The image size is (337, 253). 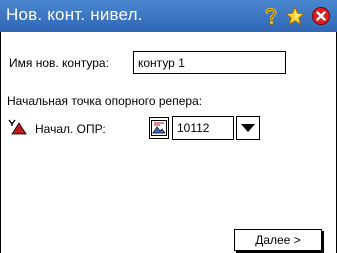 I want to click on map-pick-icon, so click(x=159, y=128).